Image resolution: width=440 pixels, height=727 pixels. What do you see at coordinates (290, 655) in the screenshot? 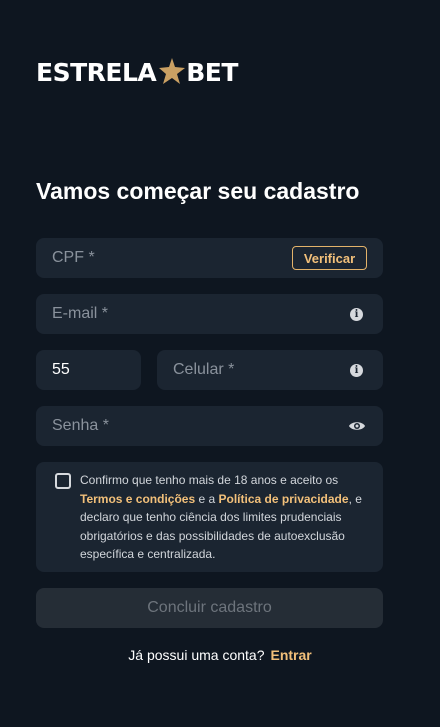
I see `login-link: Entrar` at bounding box center [290, 655].